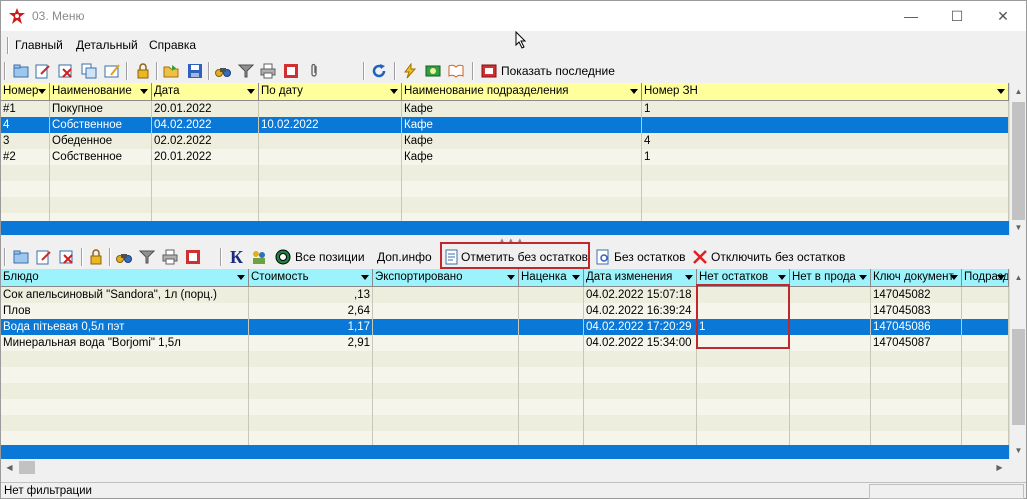  What do you see at coordinates (433, 71) in the screenshot?
I see `money-icon` at bounding box center [433, 71].